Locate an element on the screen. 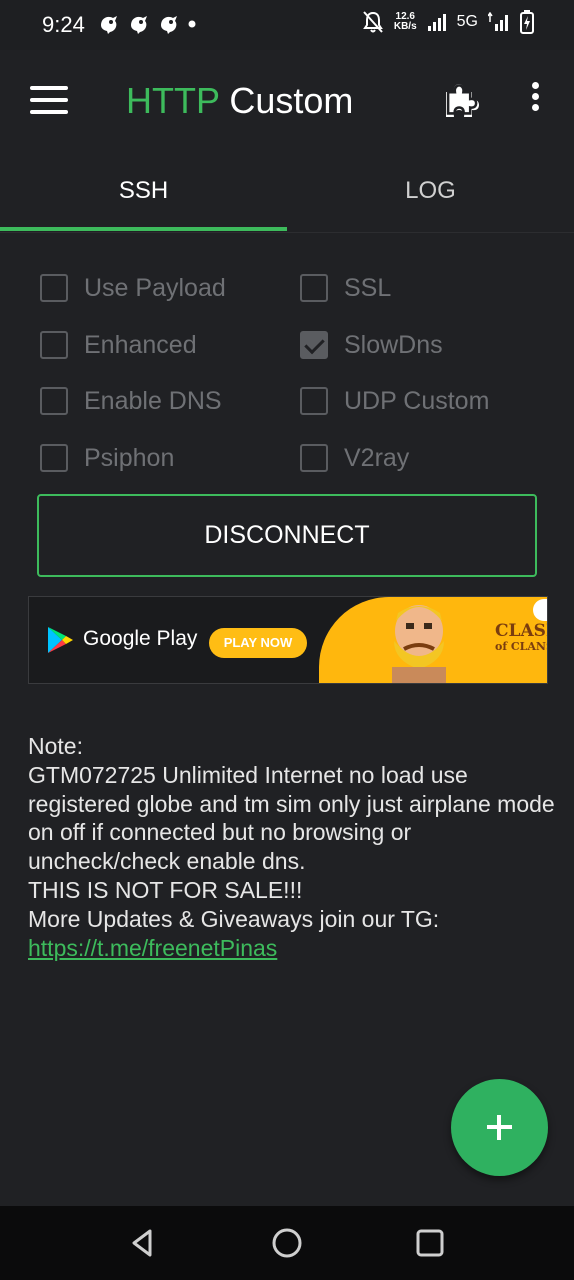 The width and height of the screenshot is (574, 1280). mute-bell-icon is located at coordinates (372, 22).